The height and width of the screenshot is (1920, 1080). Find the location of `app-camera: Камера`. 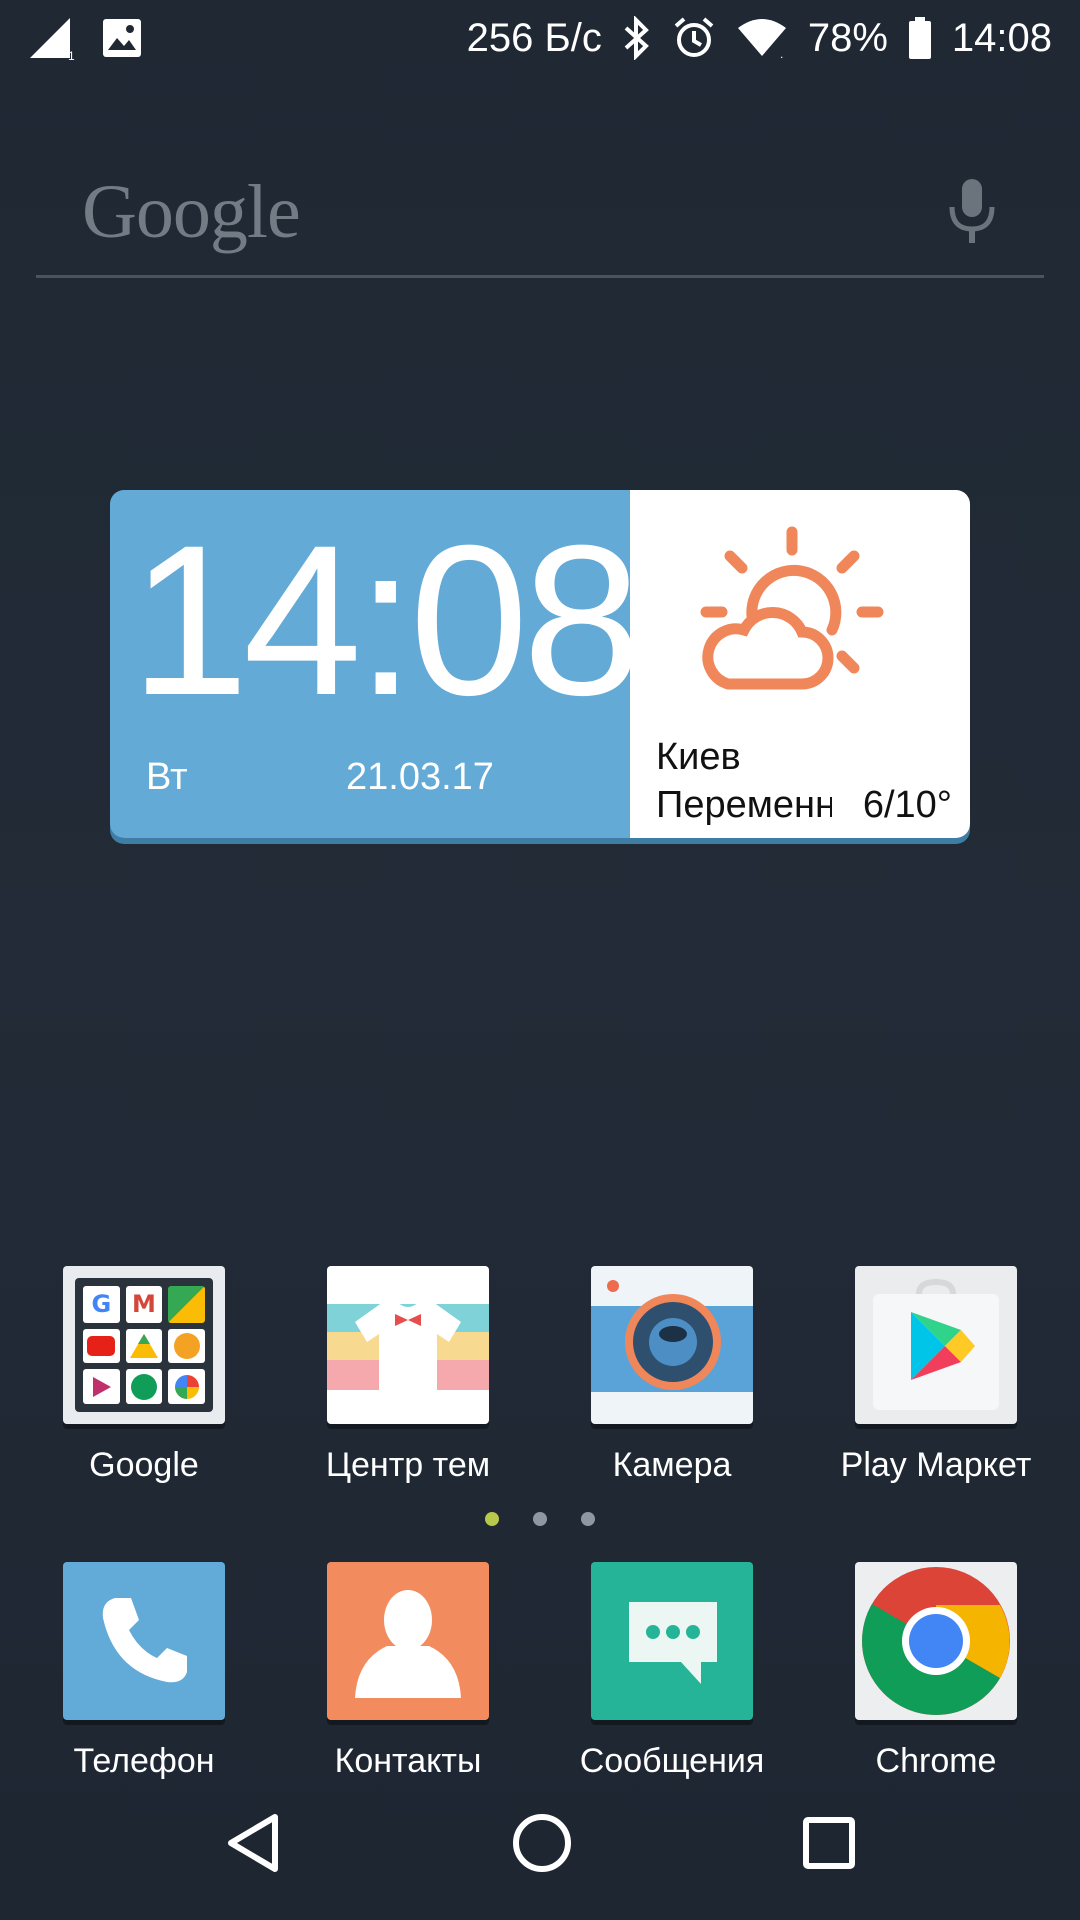

app-camera: Камера is located at coordinates (672, 1375).